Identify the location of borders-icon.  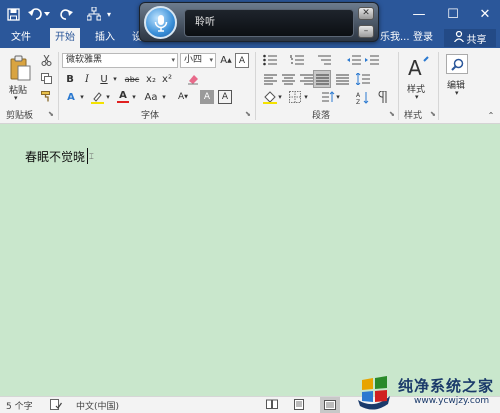
(295, 97).